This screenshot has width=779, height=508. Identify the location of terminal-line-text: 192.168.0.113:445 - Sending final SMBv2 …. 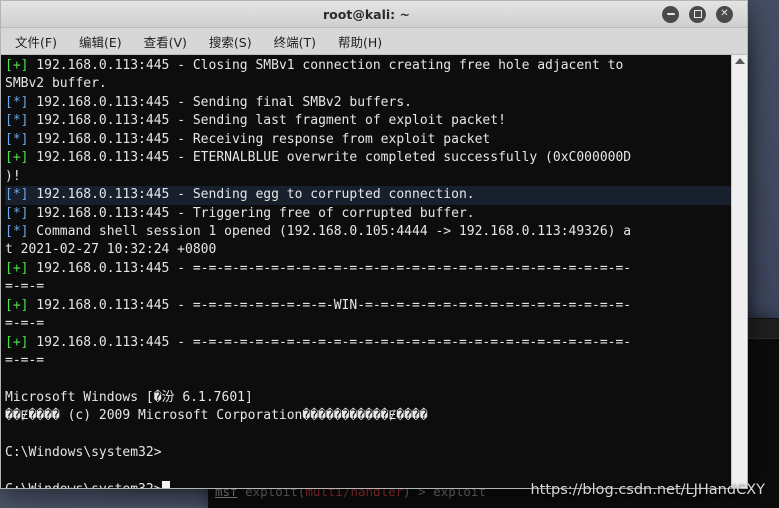
(220, 102).